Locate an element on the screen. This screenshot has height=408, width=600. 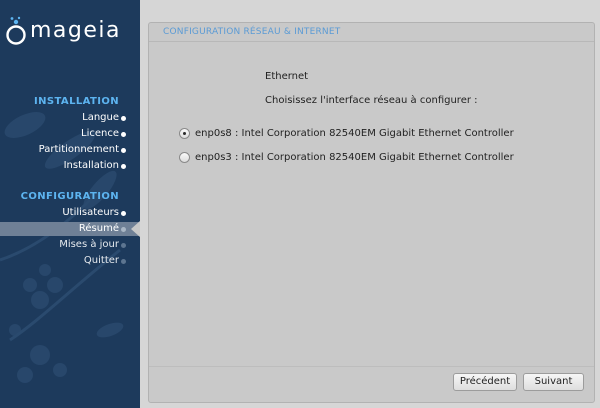
radio-unselected-icon is located at coordinates (184, 157).